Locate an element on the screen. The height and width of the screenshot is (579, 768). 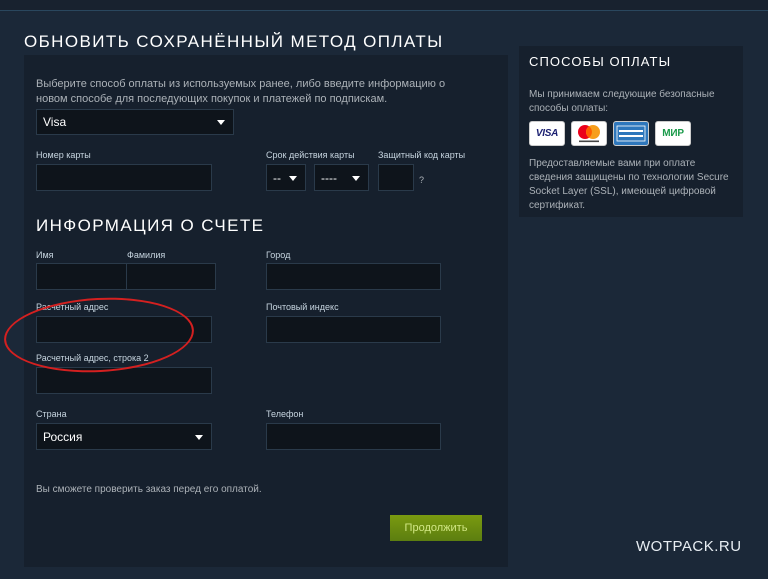
amex-logo is located at coordinates (631, 133).